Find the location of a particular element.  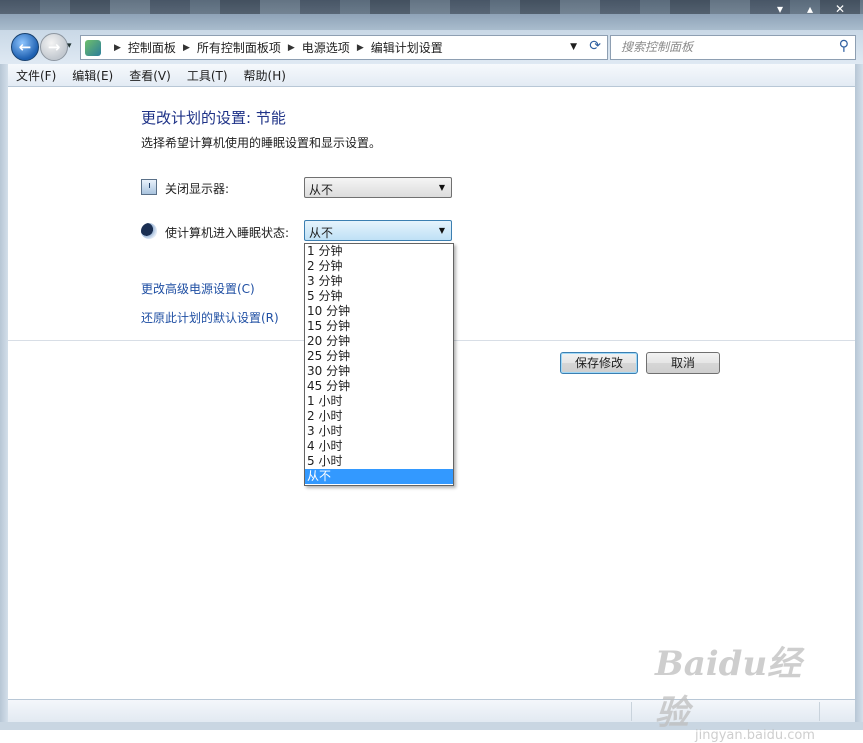

titlebar-background is located at coordinates (431, 7).